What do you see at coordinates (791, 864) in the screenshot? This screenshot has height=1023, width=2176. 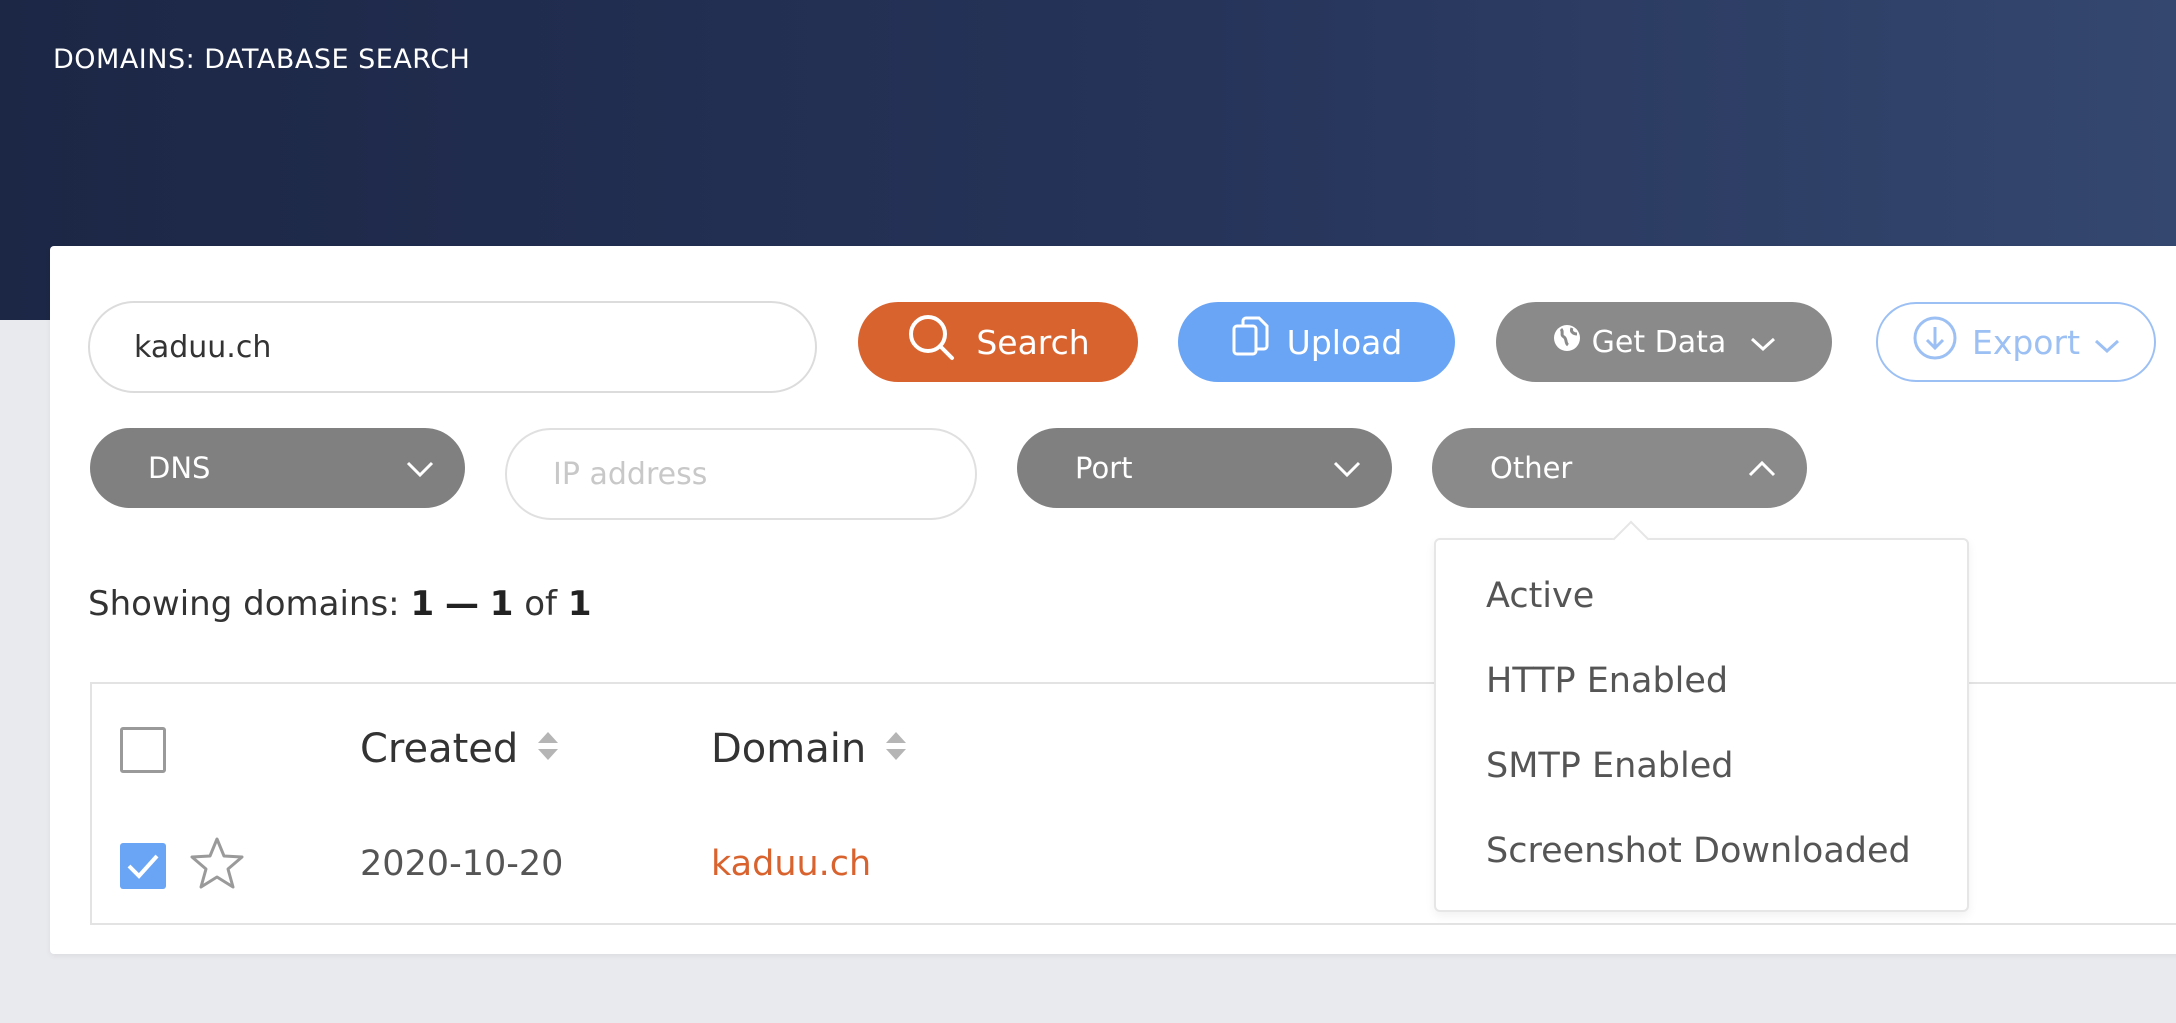 I see `domain-link: kaduu.ch` at bounding box center [791, 864].